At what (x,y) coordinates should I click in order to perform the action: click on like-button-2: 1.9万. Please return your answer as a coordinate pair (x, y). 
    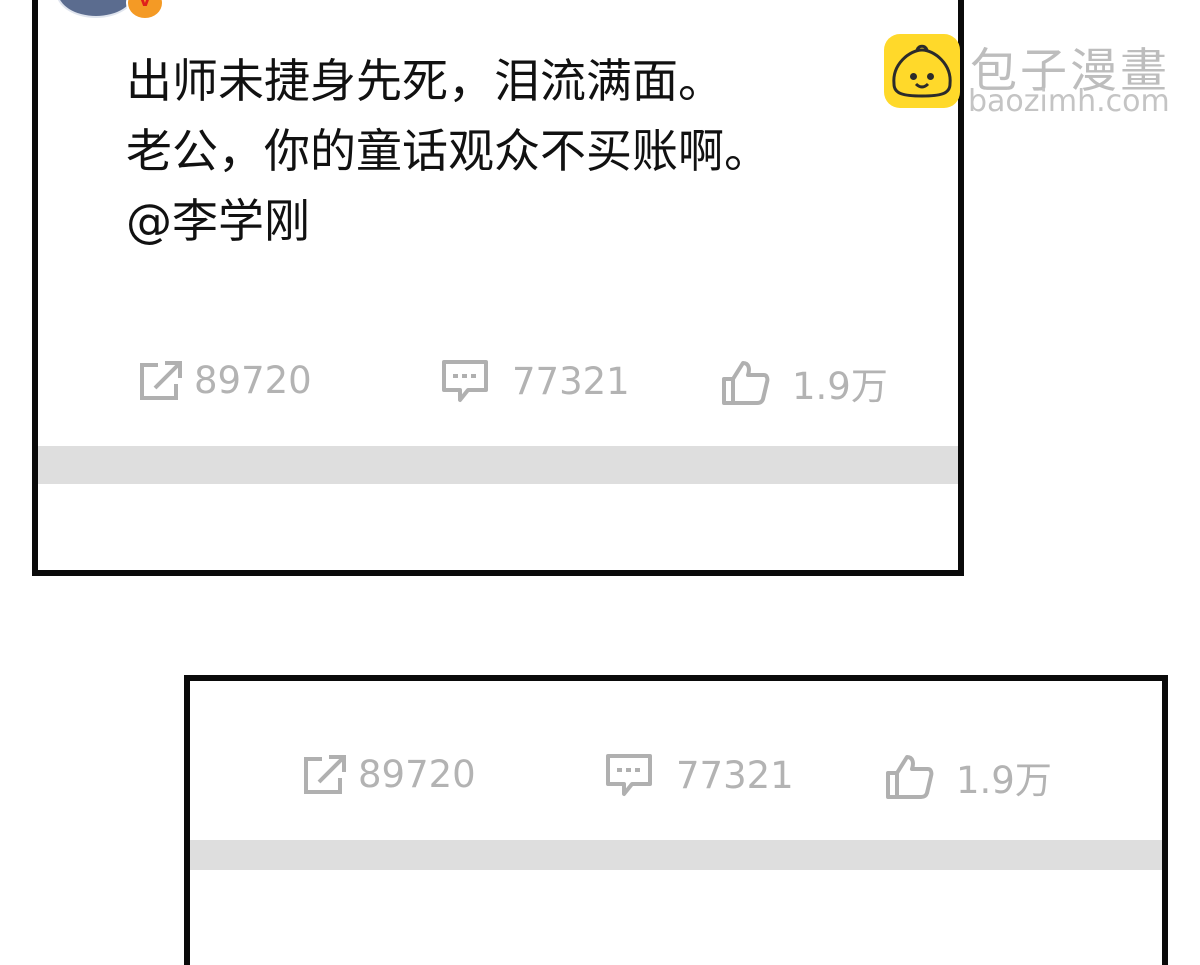
    Looking at the image, I should click on (968, 777).